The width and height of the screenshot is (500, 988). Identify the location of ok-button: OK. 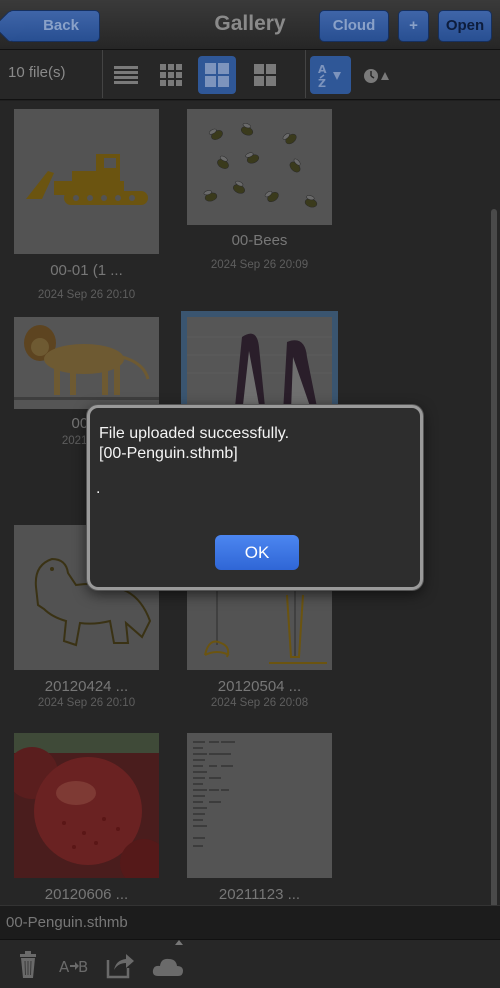
(257, 552).